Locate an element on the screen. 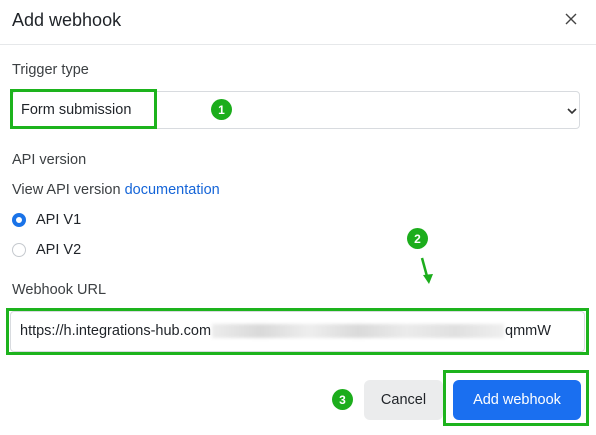 The image size is (596, 435). api-version-label: API version is located at coordinates (49, 160).